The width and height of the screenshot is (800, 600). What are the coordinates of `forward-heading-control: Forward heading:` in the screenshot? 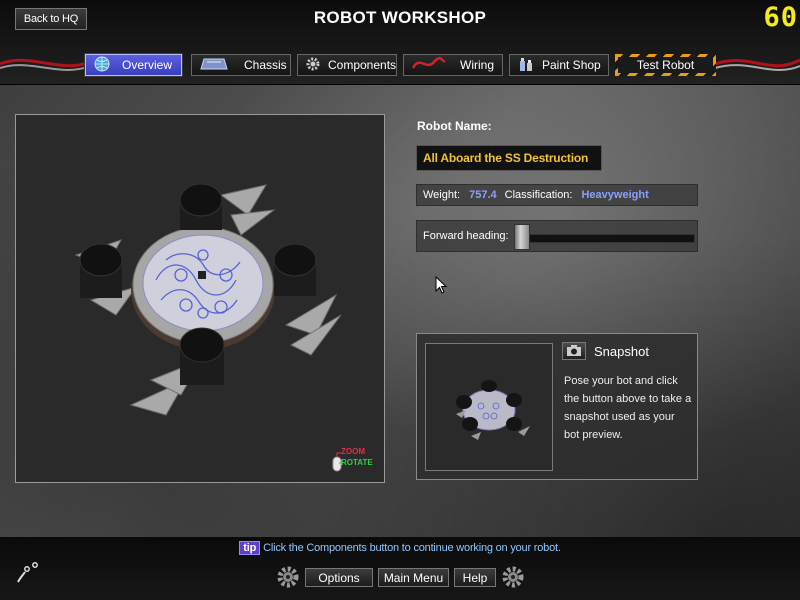 It's located at (557, 236).